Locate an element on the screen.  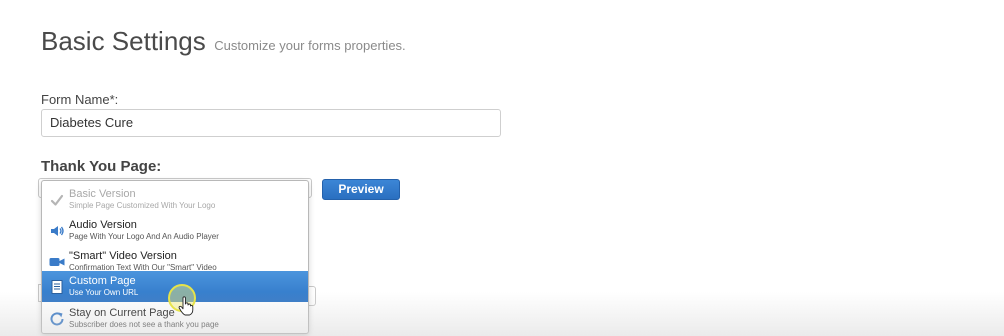
option-title: "Smart" Video Version is located at coordinates (123, 256).